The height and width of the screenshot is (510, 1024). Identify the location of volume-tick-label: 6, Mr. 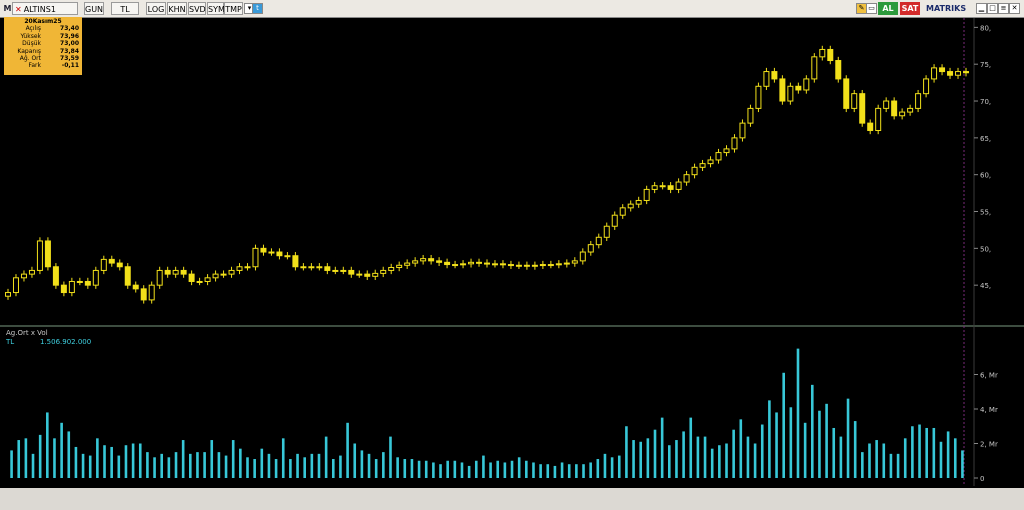
(989, 376).